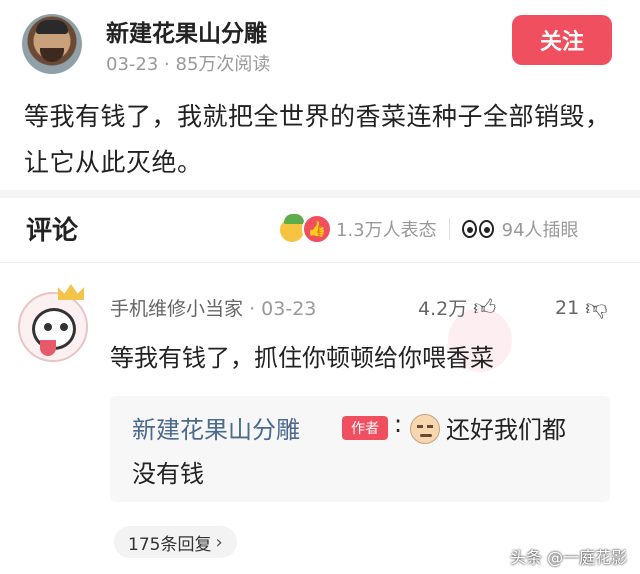  I want to click on chevron-right-icon: ›, so click(219, 542).